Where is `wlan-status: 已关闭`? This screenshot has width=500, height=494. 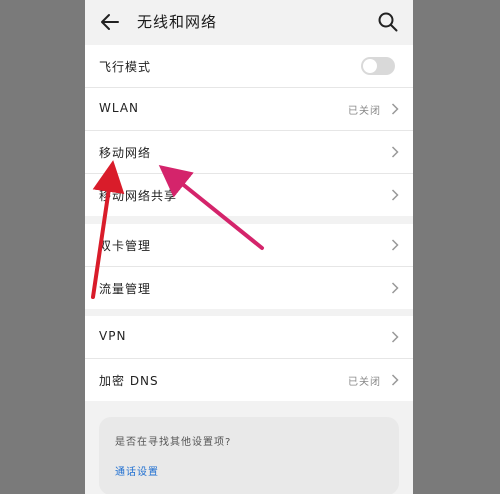 wlan-status: 已关闭 is located at coordinates (364, 111).